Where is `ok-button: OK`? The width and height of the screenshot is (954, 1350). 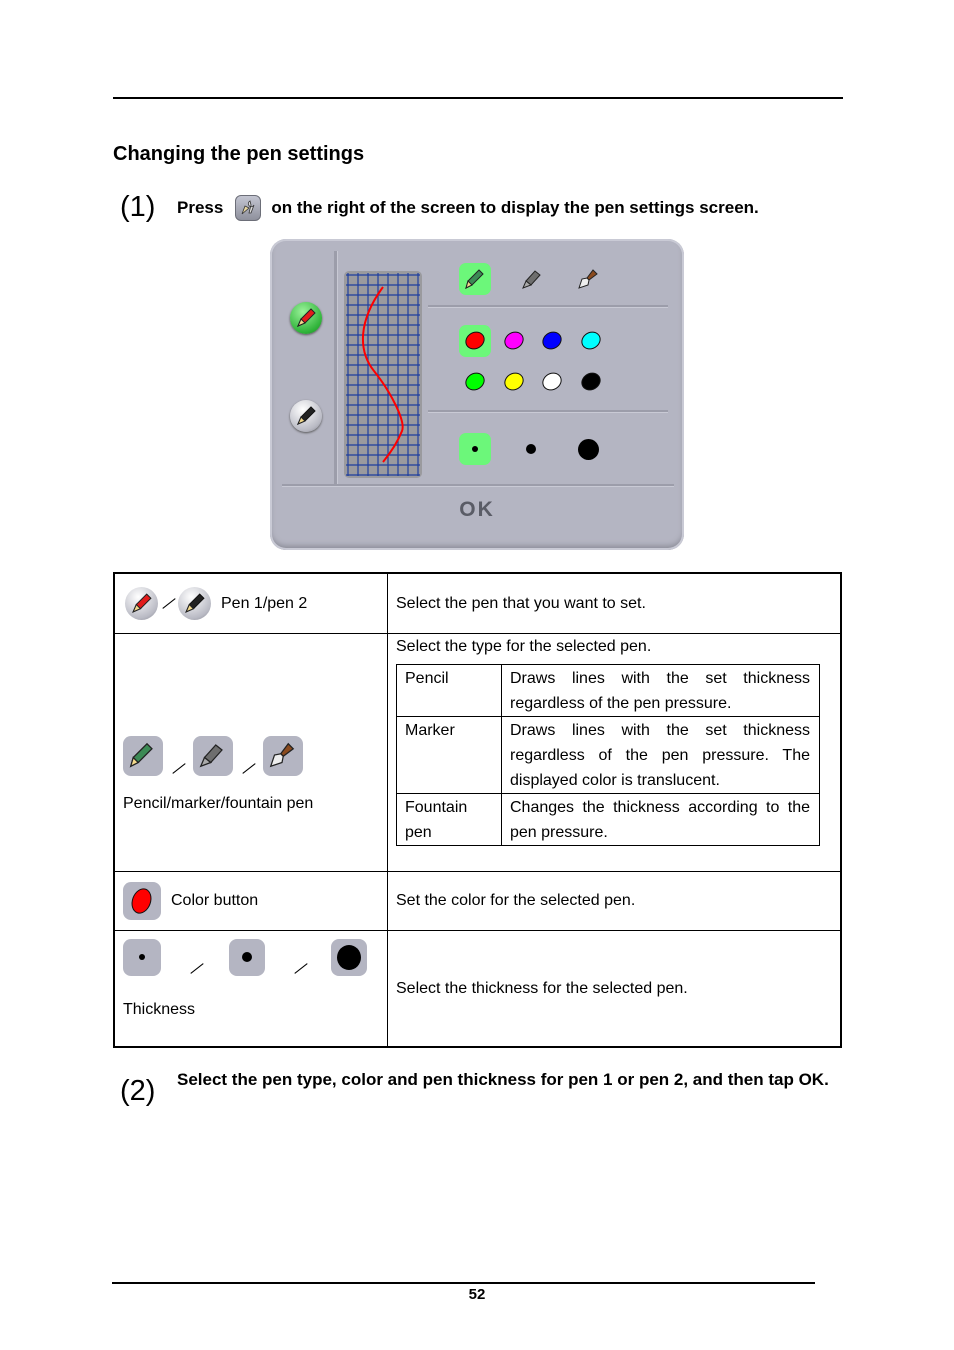 ok-button: OK is located at coordinates (477, 510).